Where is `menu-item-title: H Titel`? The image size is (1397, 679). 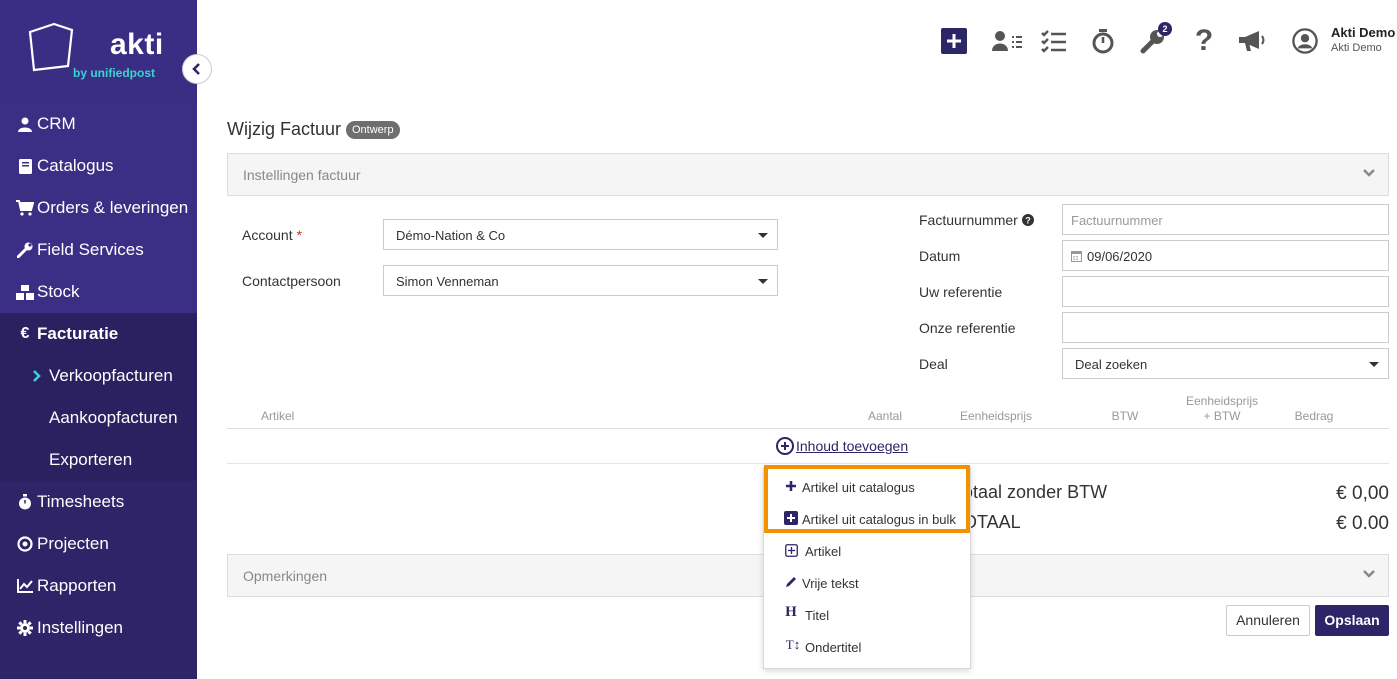
menu-item-title: H Titel is located at coordinates (867, 614).